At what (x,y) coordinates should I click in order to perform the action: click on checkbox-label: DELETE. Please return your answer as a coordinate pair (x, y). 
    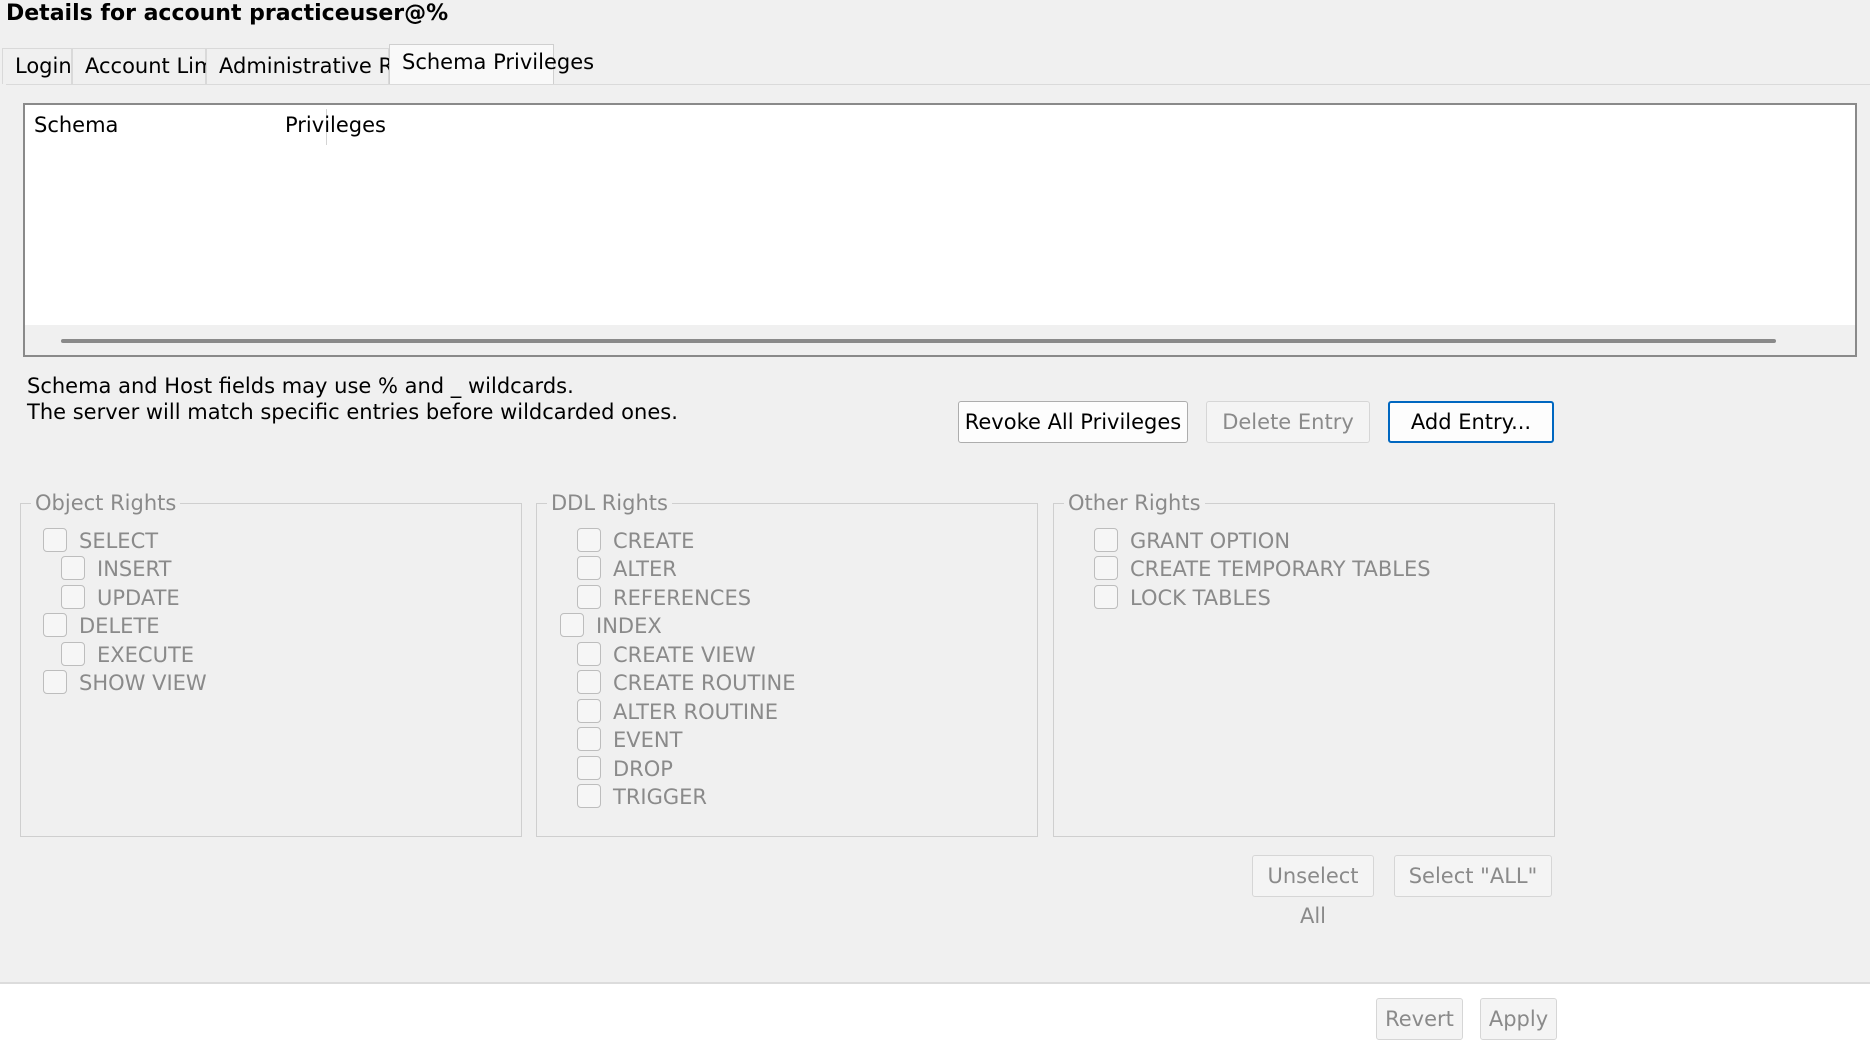
    Looking at the image, I should click on (119, 626).